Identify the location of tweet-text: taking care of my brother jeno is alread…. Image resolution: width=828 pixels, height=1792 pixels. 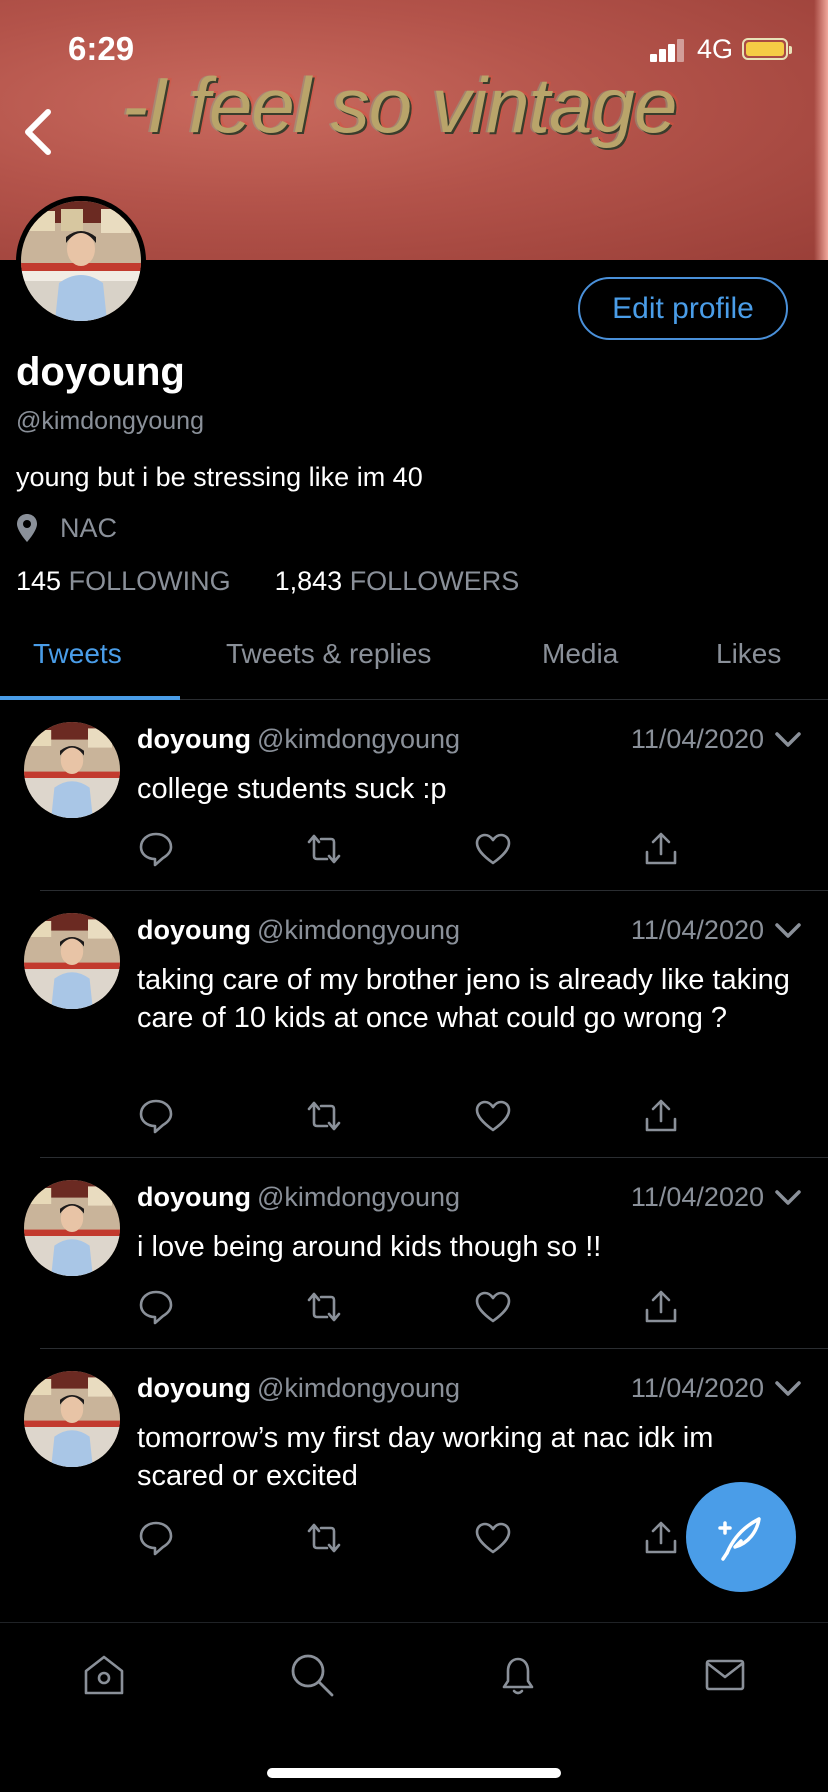
(463, 999).